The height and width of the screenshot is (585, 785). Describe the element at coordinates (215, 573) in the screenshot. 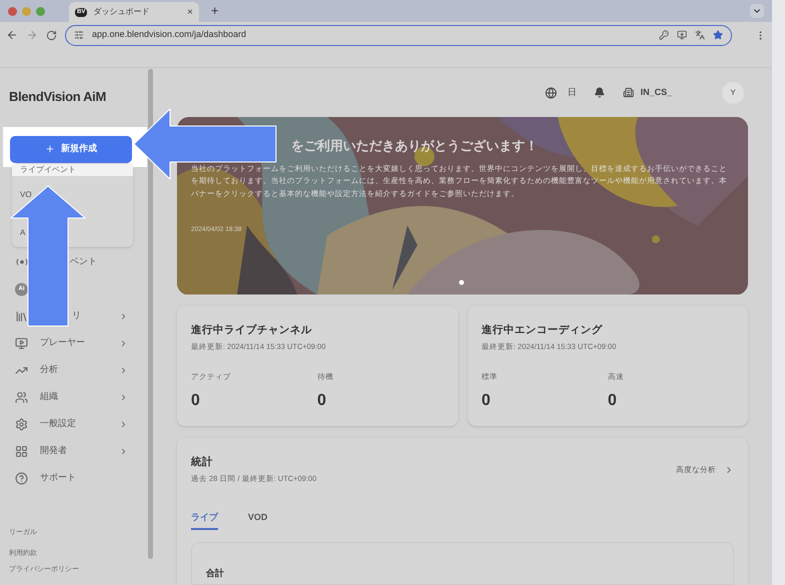

I see `total-title: 合計` at that location.